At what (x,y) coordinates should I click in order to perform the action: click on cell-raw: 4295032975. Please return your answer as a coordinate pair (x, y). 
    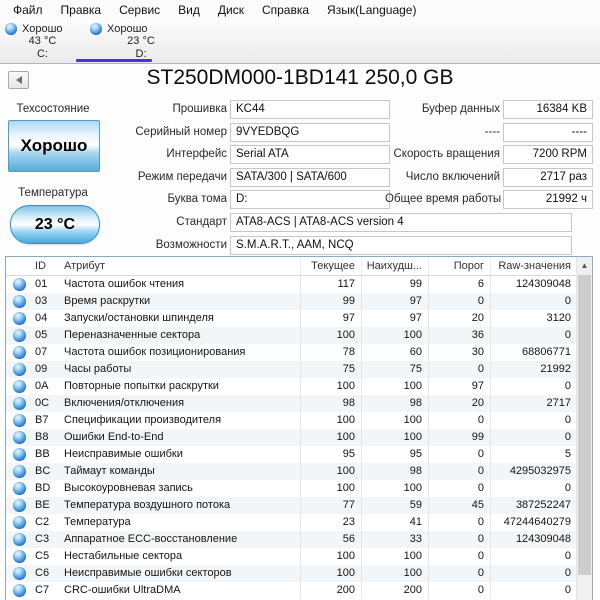
    Looking at the image, I should click on (533, 471).